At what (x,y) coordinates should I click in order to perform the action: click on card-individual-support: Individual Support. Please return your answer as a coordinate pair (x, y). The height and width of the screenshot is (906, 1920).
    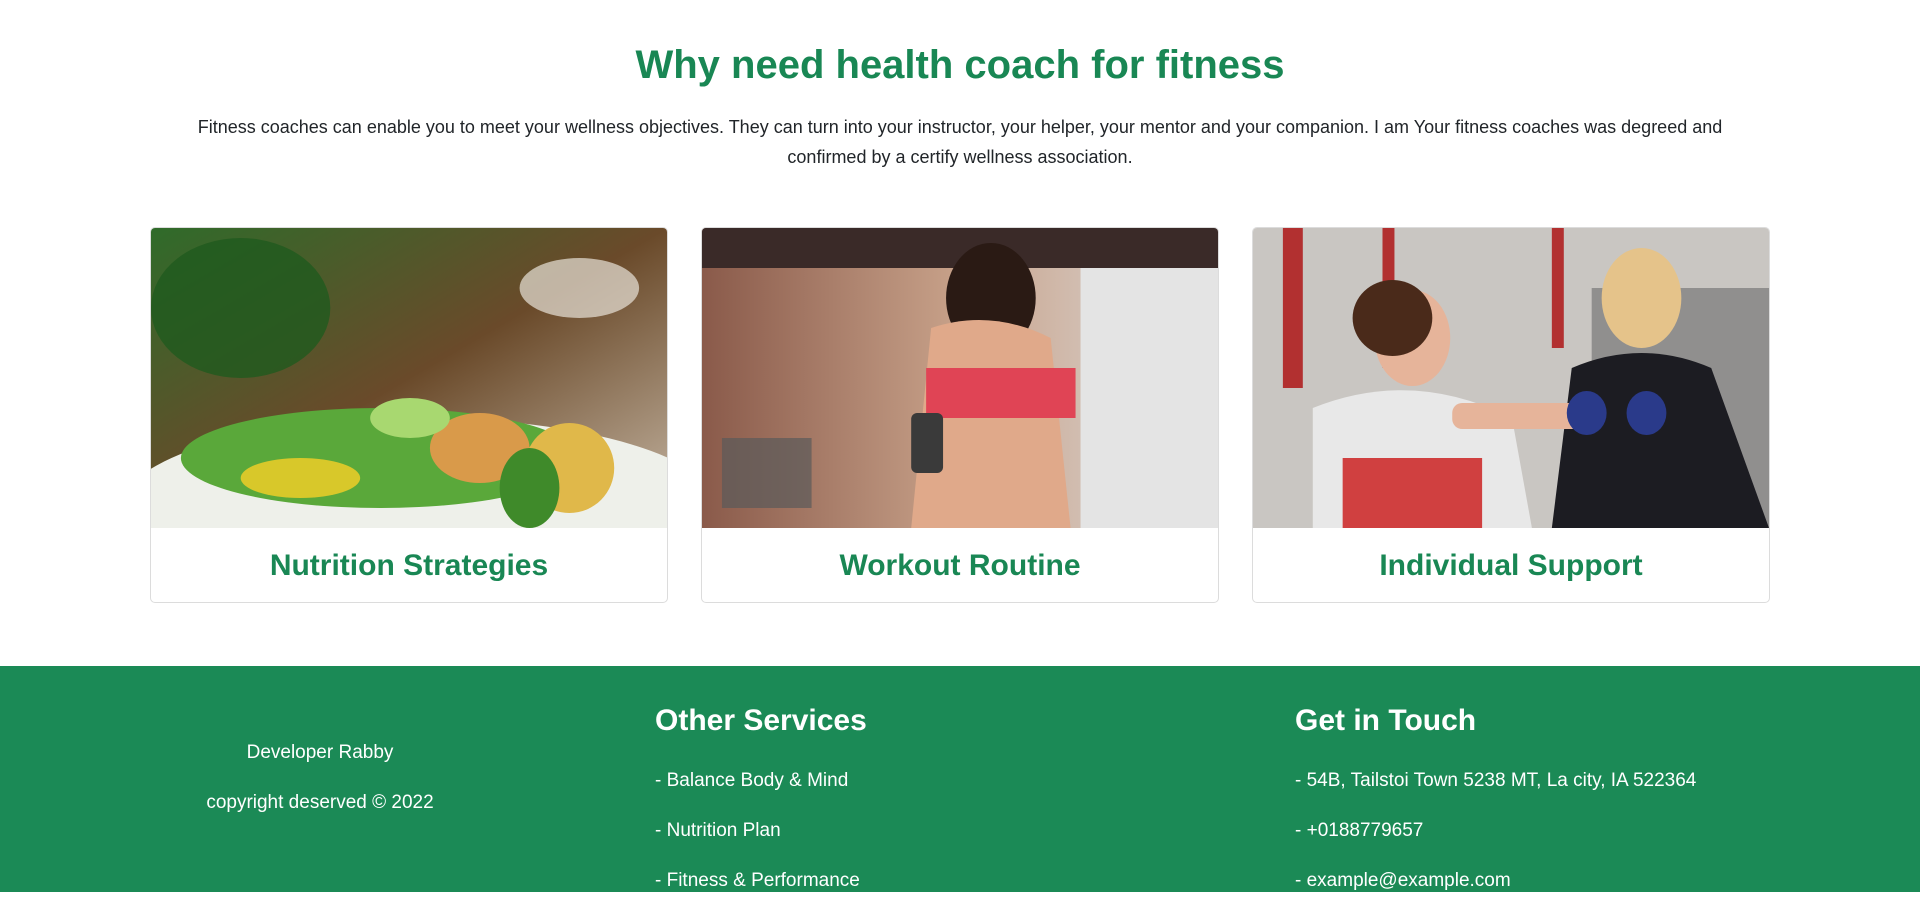
    Looking at the image, I should click on (1511, 415).